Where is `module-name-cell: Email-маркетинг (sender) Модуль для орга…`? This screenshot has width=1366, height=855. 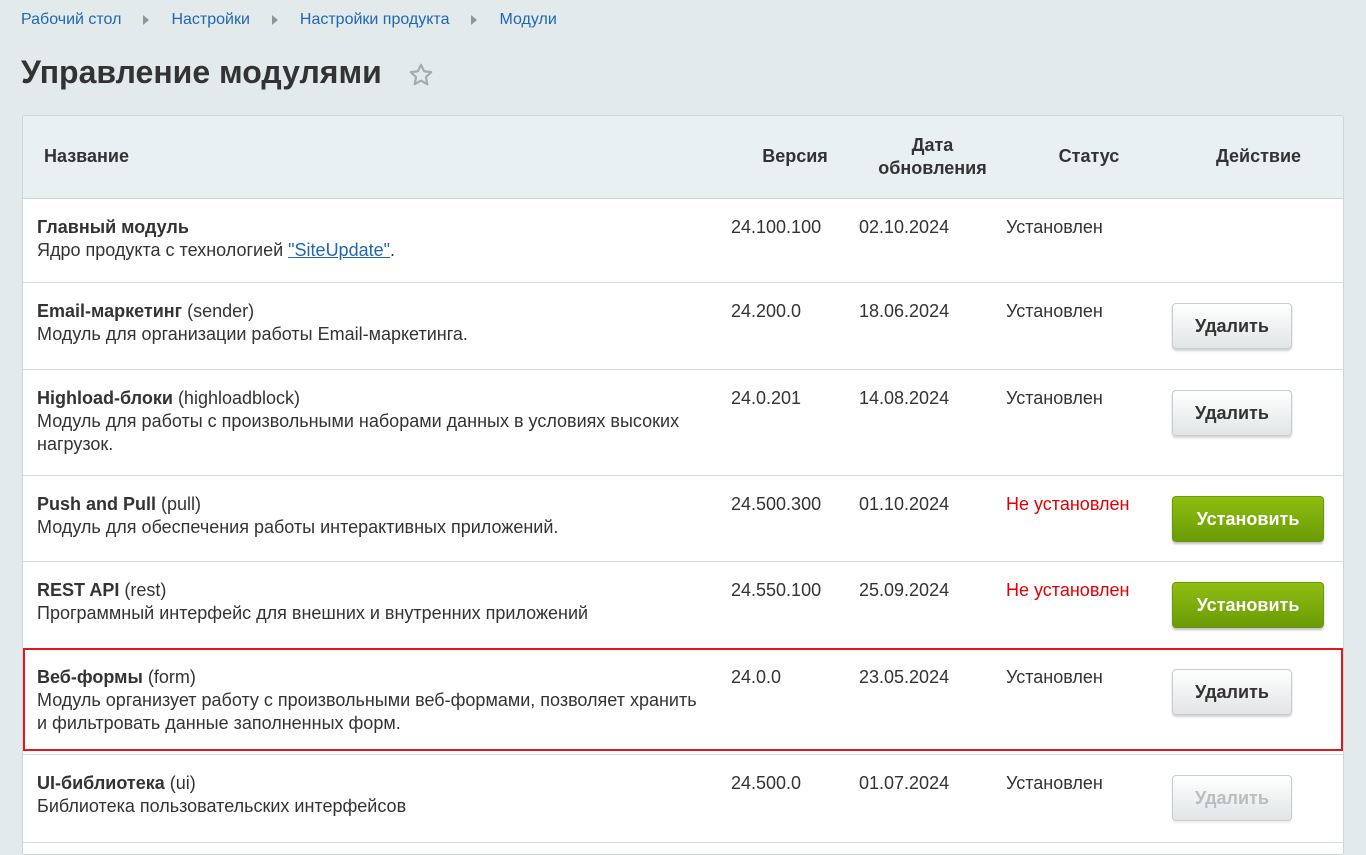
module-name-cell: Email-маркетинг (sender) Модуль для орга… is located at coordinates (377, 326).